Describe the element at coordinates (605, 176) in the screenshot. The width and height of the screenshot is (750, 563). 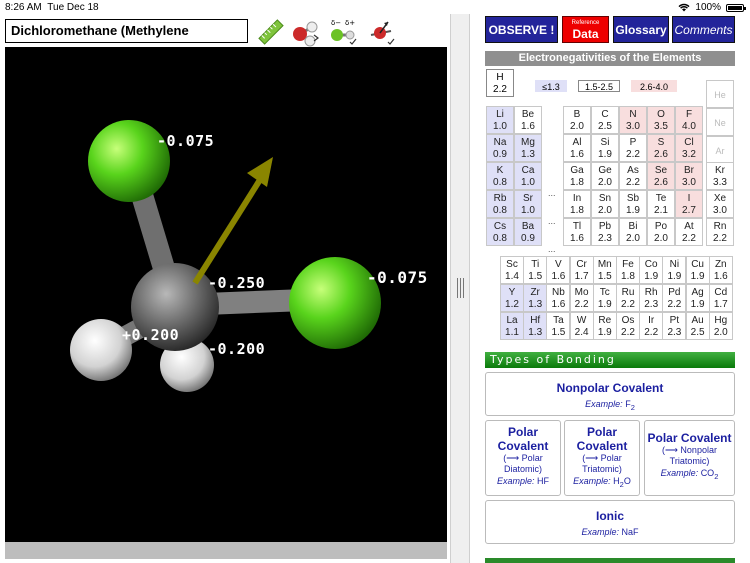
I see `element-cell: Ge 2.0` at that location.